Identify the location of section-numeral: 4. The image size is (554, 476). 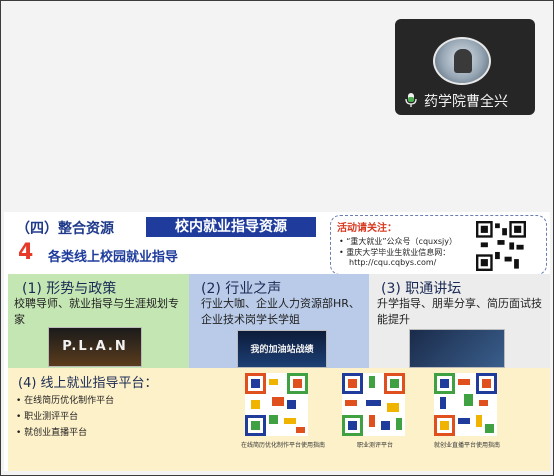
(26, 252).